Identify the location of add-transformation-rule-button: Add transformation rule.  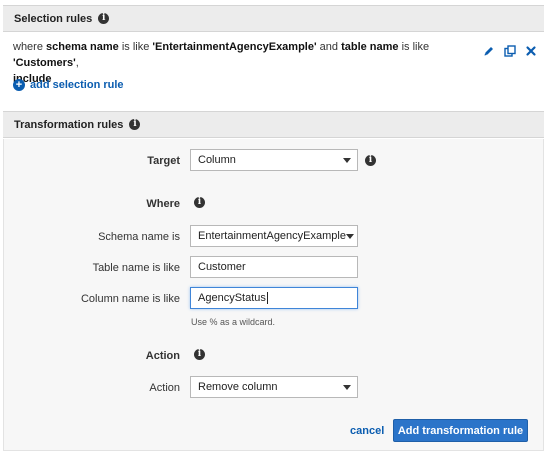
(460, 430).